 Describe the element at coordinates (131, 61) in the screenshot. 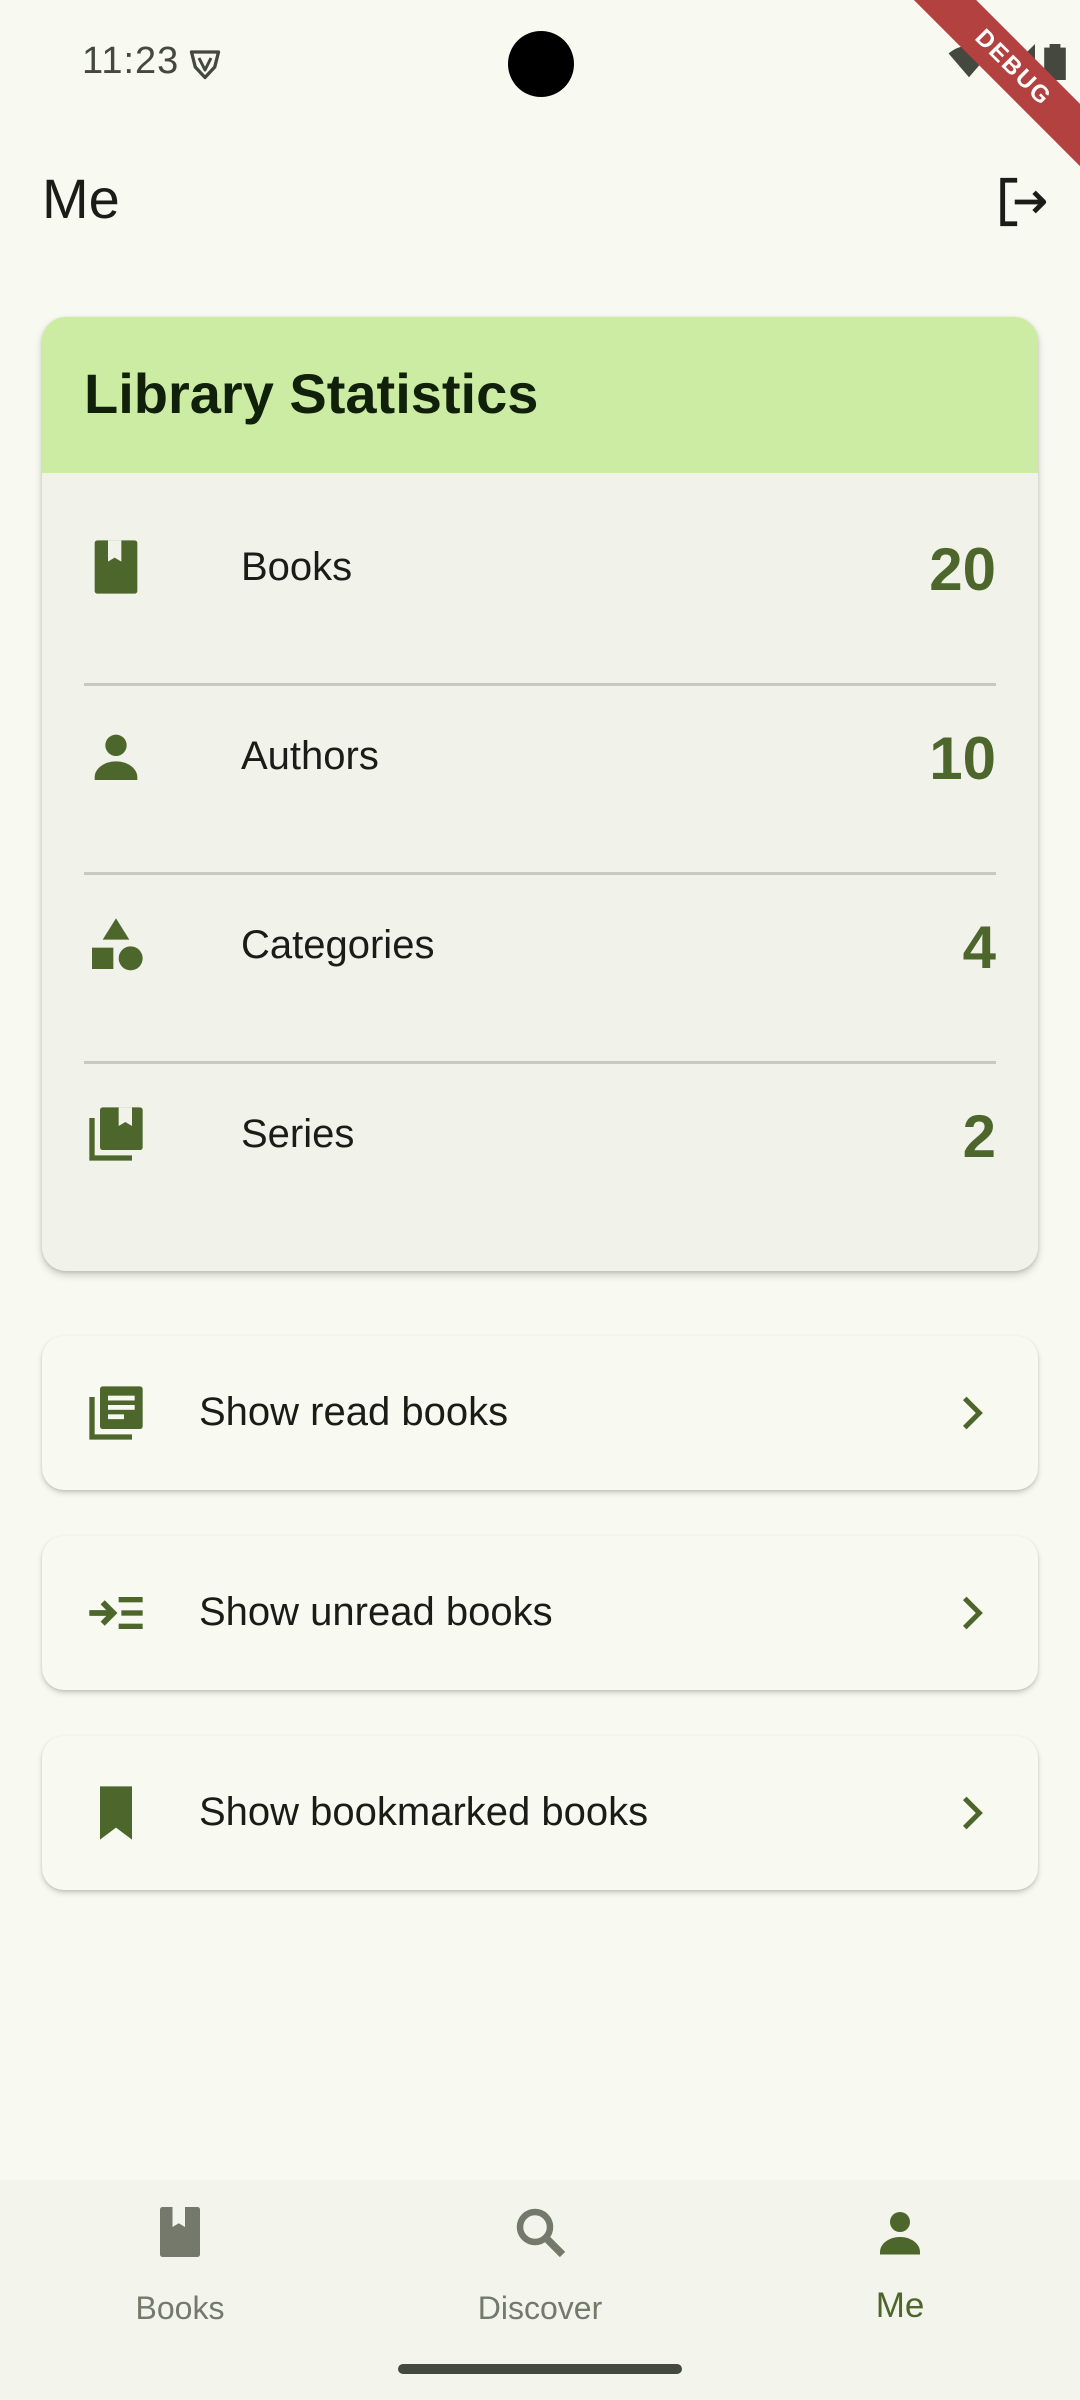

I see `status-time: 11:23` at that location.